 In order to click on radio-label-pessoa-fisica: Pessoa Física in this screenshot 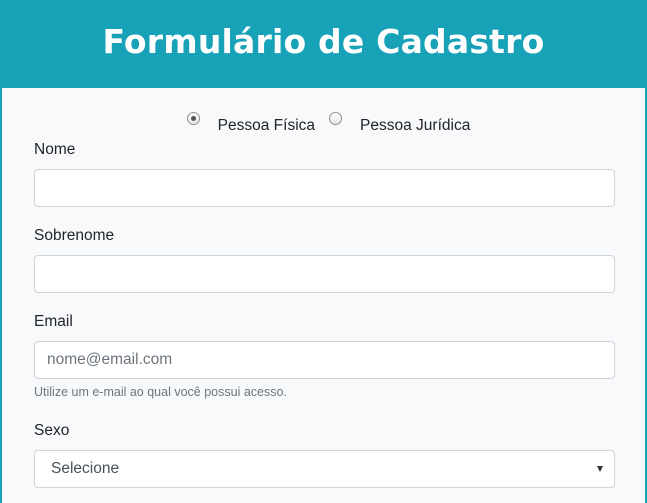, I will do `click(266, 125)`.